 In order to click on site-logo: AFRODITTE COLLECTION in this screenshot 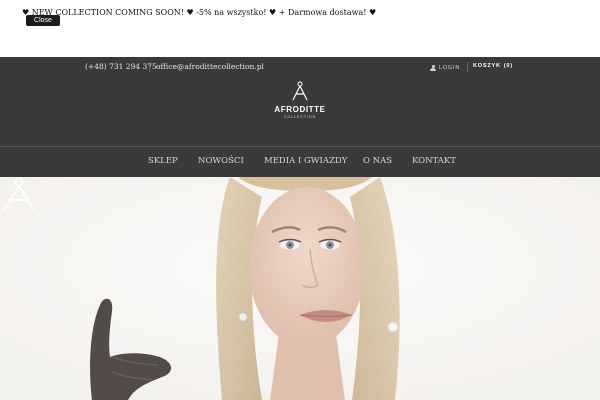, I will do `click(300, 102)`.